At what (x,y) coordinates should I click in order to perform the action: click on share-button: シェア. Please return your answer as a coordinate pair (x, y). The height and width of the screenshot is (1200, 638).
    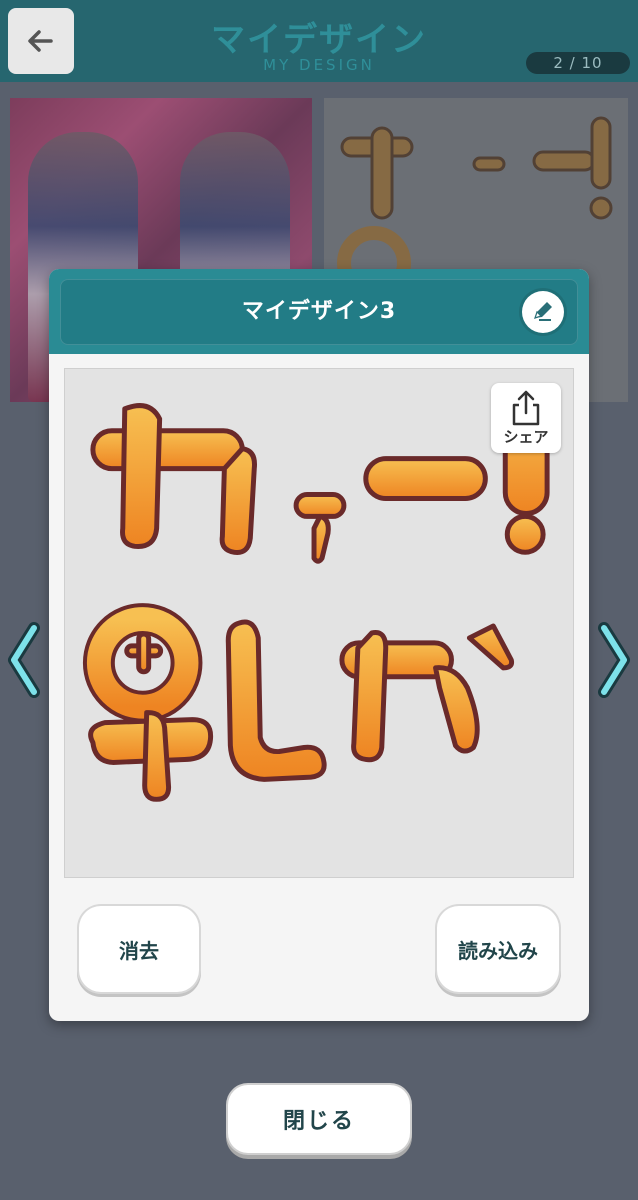
    Looking at the image, I should click on (526, 418).